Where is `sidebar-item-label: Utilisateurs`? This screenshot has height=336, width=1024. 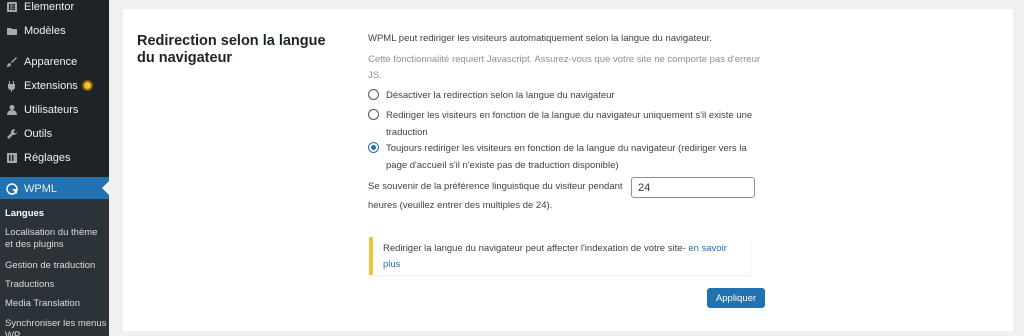 sidebar-item-label: Utilisateurs is located at coordinates (51, 109).